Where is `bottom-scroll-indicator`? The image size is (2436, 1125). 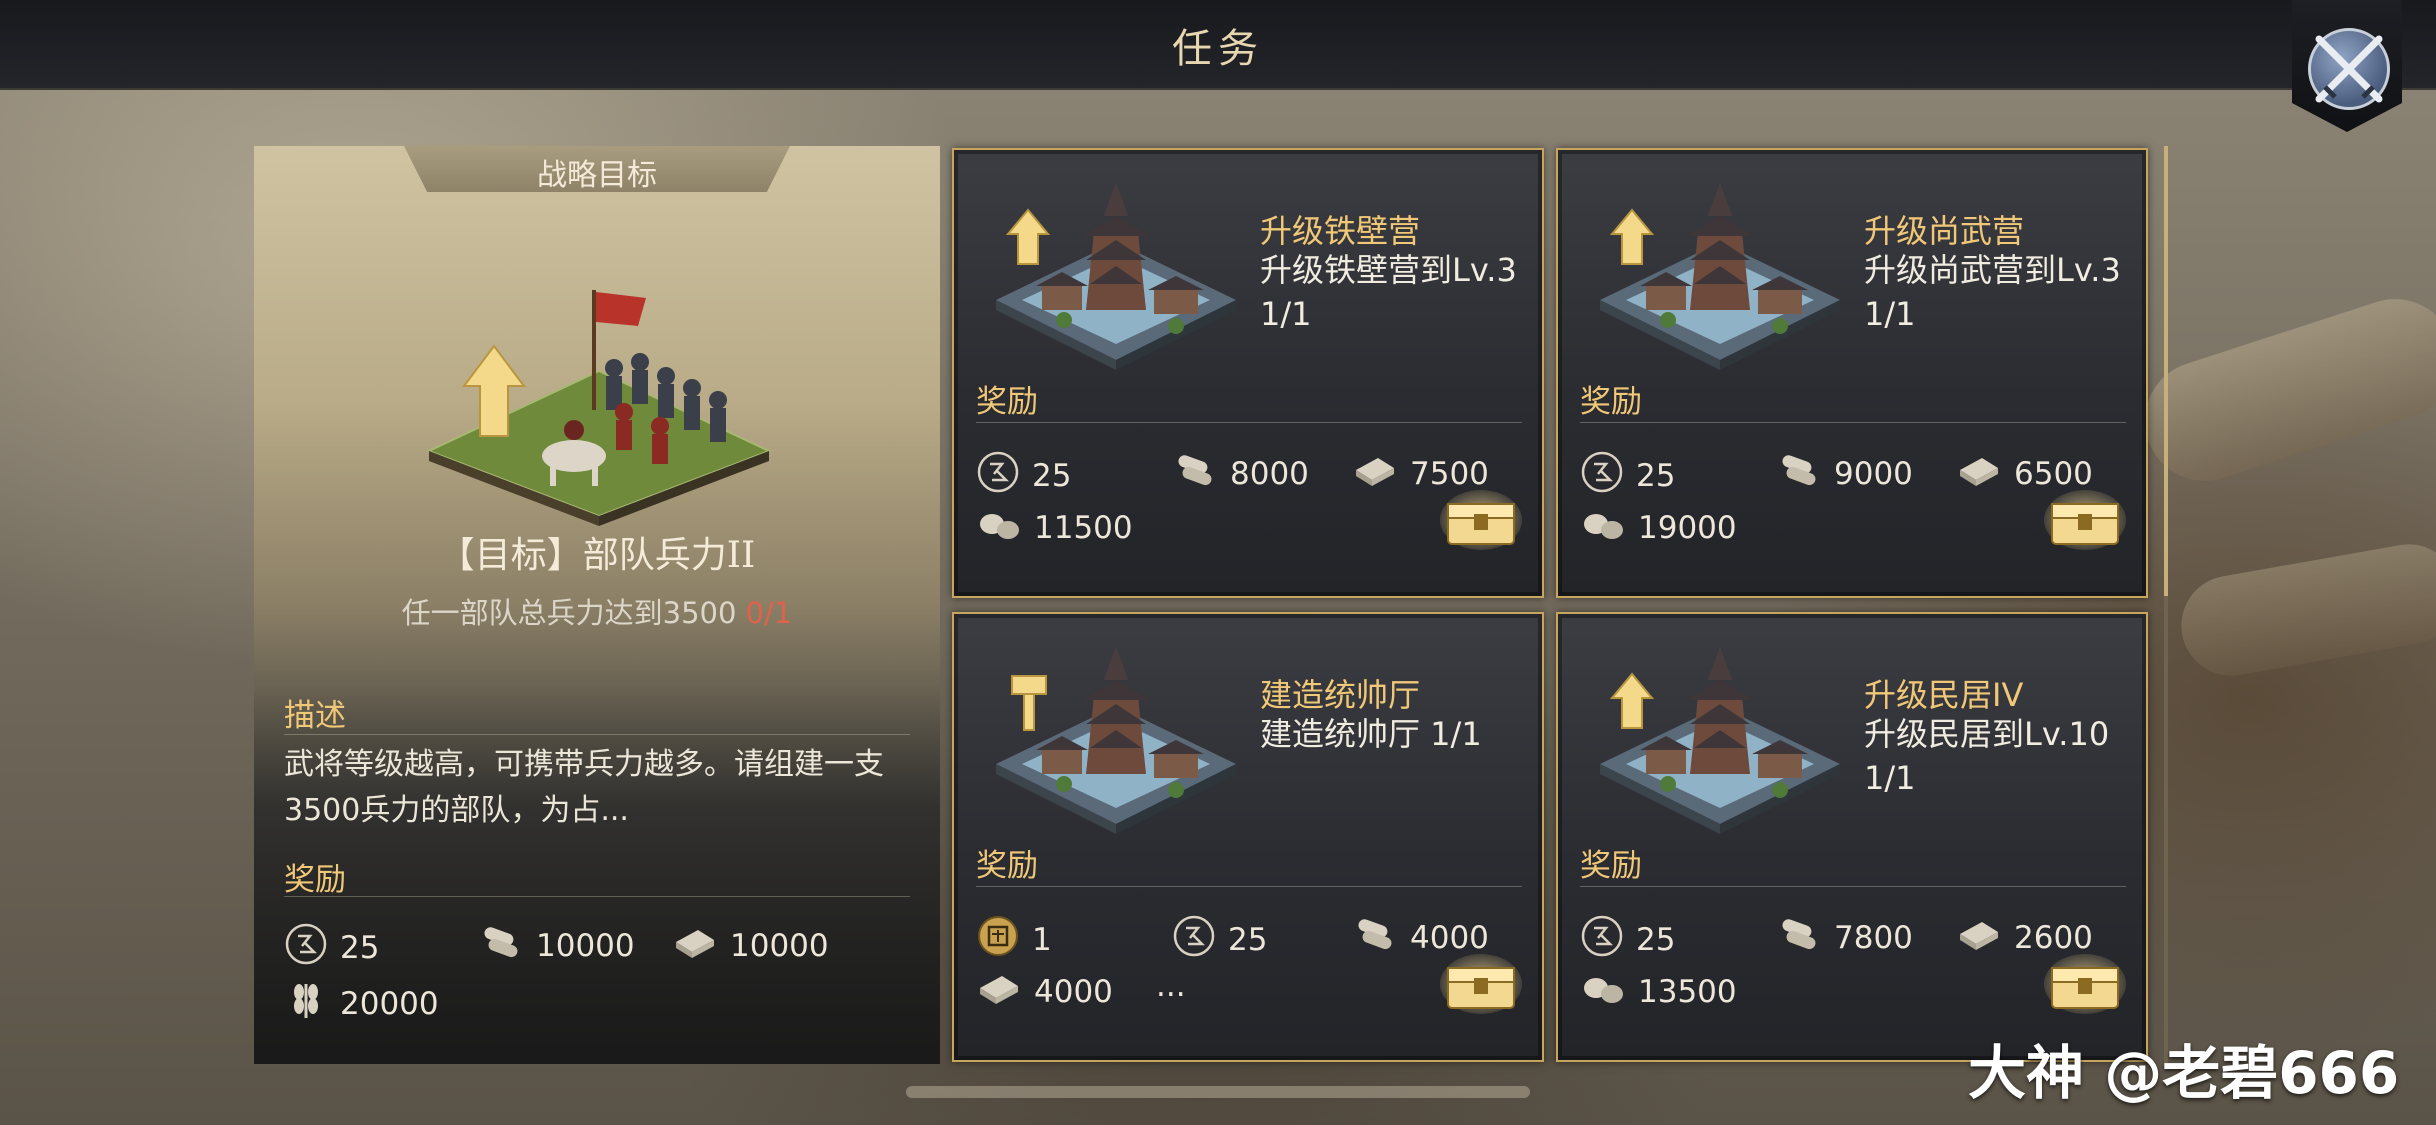 bottom-scroll-indicator is located at coordinates (1218, 1092).